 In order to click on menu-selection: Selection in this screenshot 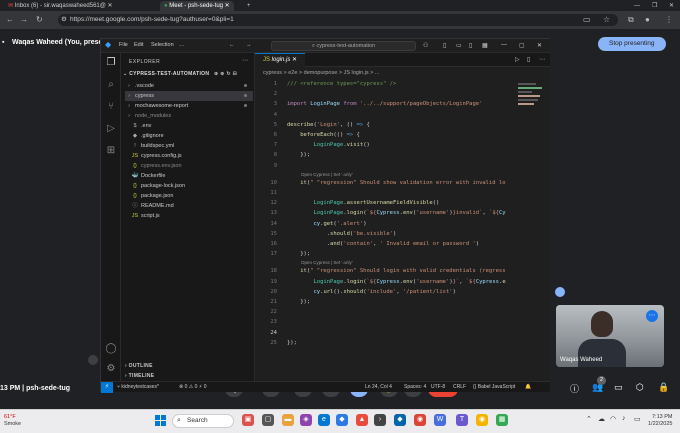, I will do `click(162, 45)`.